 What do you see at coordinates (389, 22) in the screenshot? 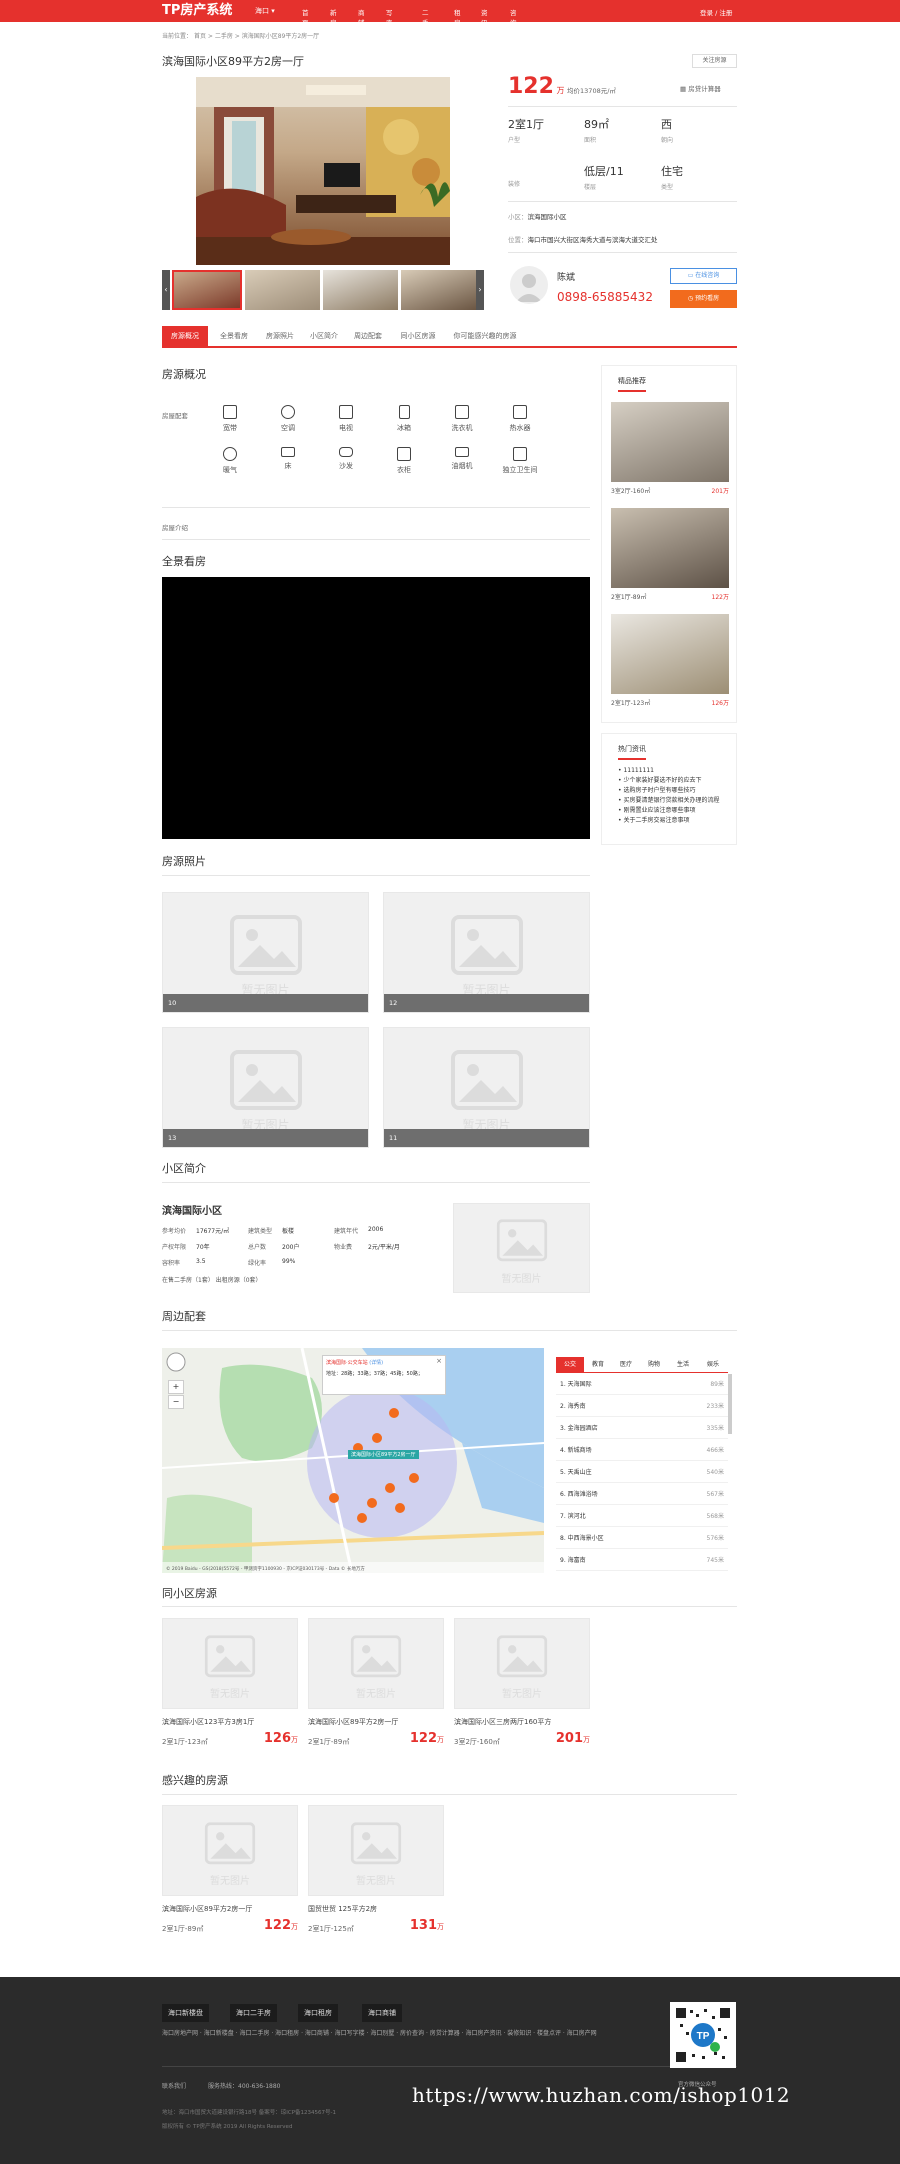
I see `nav-item-office: 写字楼` at bounding box center [389, 22].